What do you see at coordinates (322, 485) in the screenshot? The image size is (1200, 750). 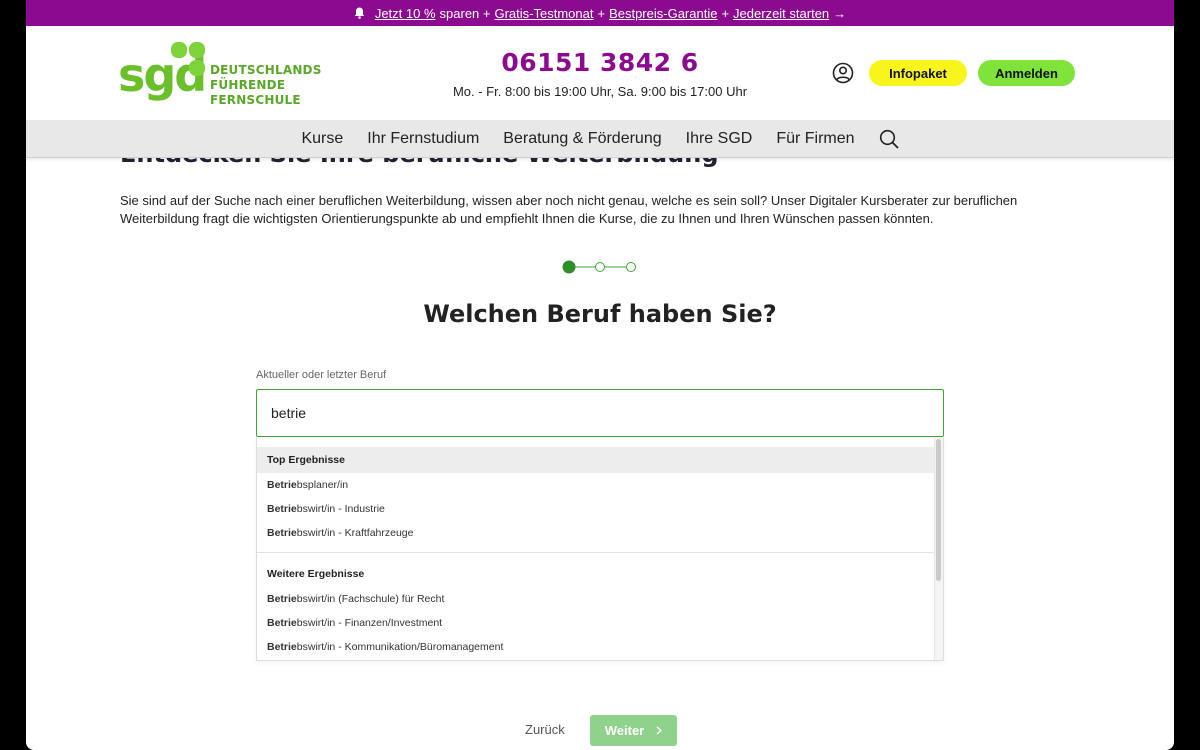 I see `rest-text: bsplaner/in` at bounding box center [322, 485].